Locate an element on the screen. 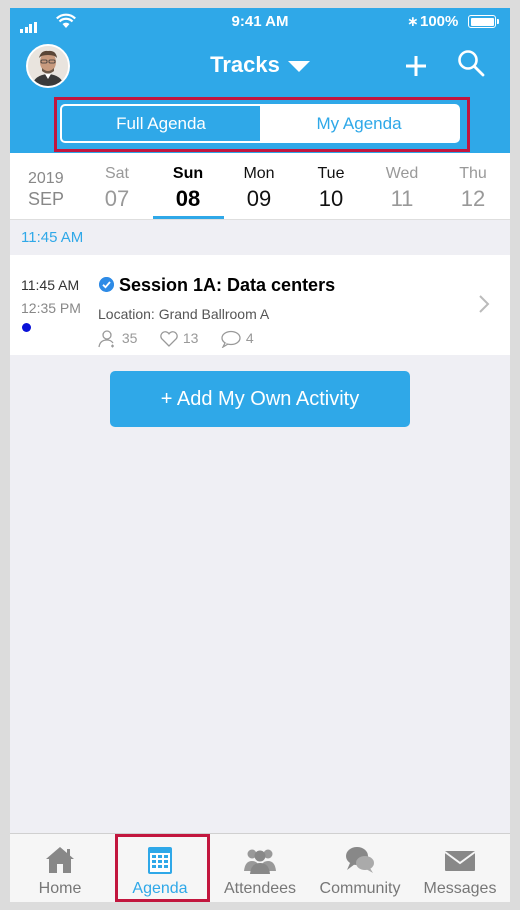  session-start-time: 11:45 AM is located at coordinates (50, 285).